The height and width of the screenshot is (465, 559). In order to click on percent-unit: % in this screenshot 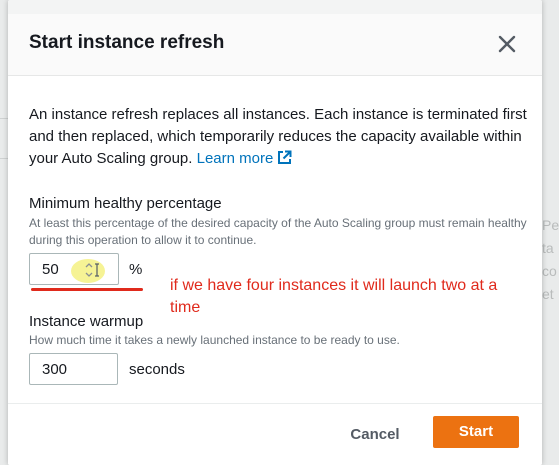, I will do `click(136, 269)`.